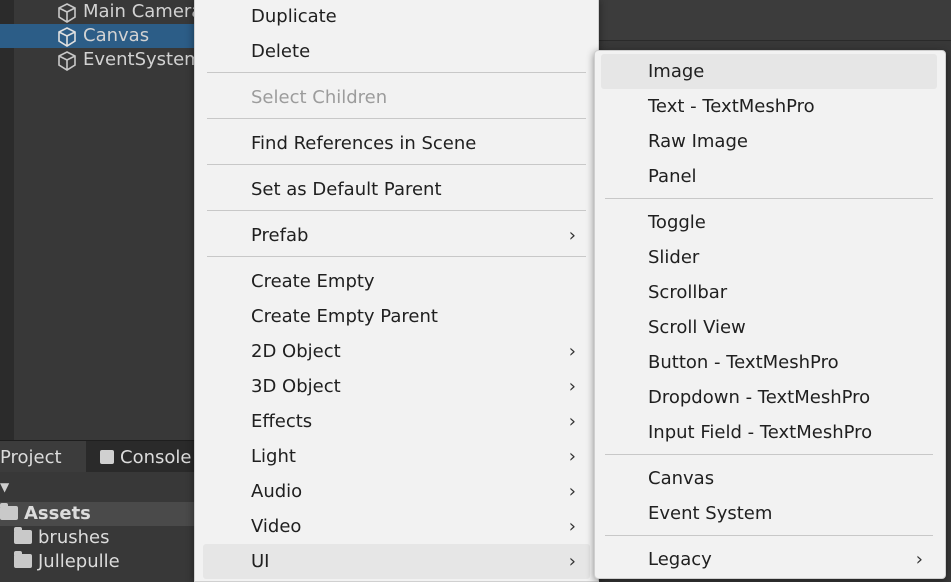  Describe the element at coordinates (31, 457) in the screenshot. I see `tab-project-label: Project` at that location.